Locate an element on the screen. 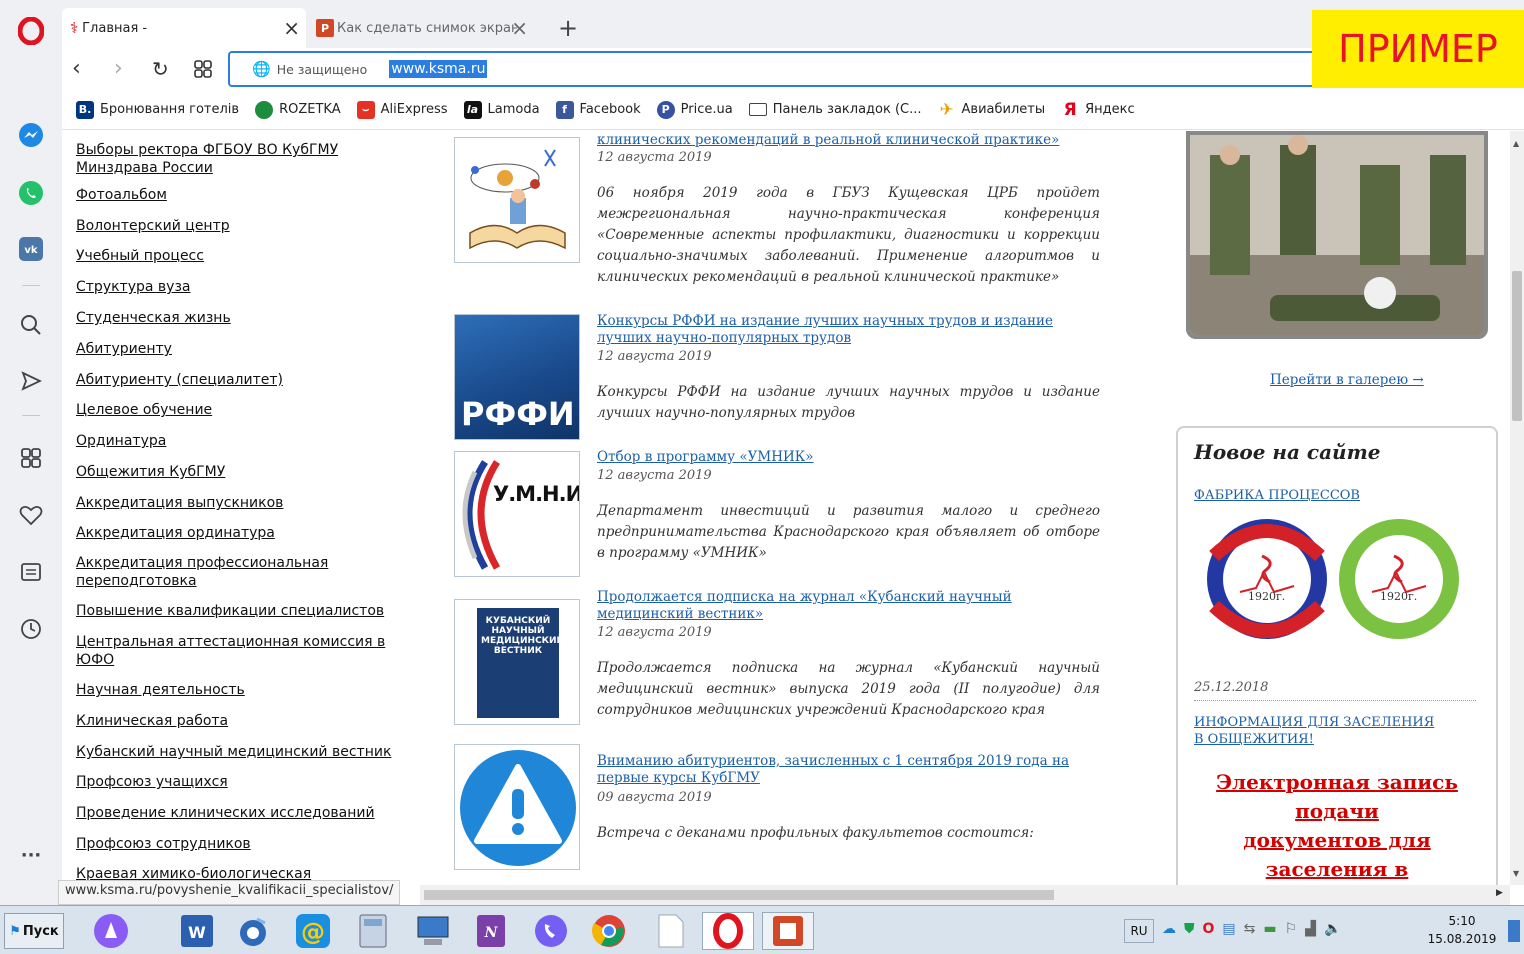 Image resolution: width=1524 pixels, height=954 pixels. start-button: ⚑ Пуск is located at coordinates (34, 931).